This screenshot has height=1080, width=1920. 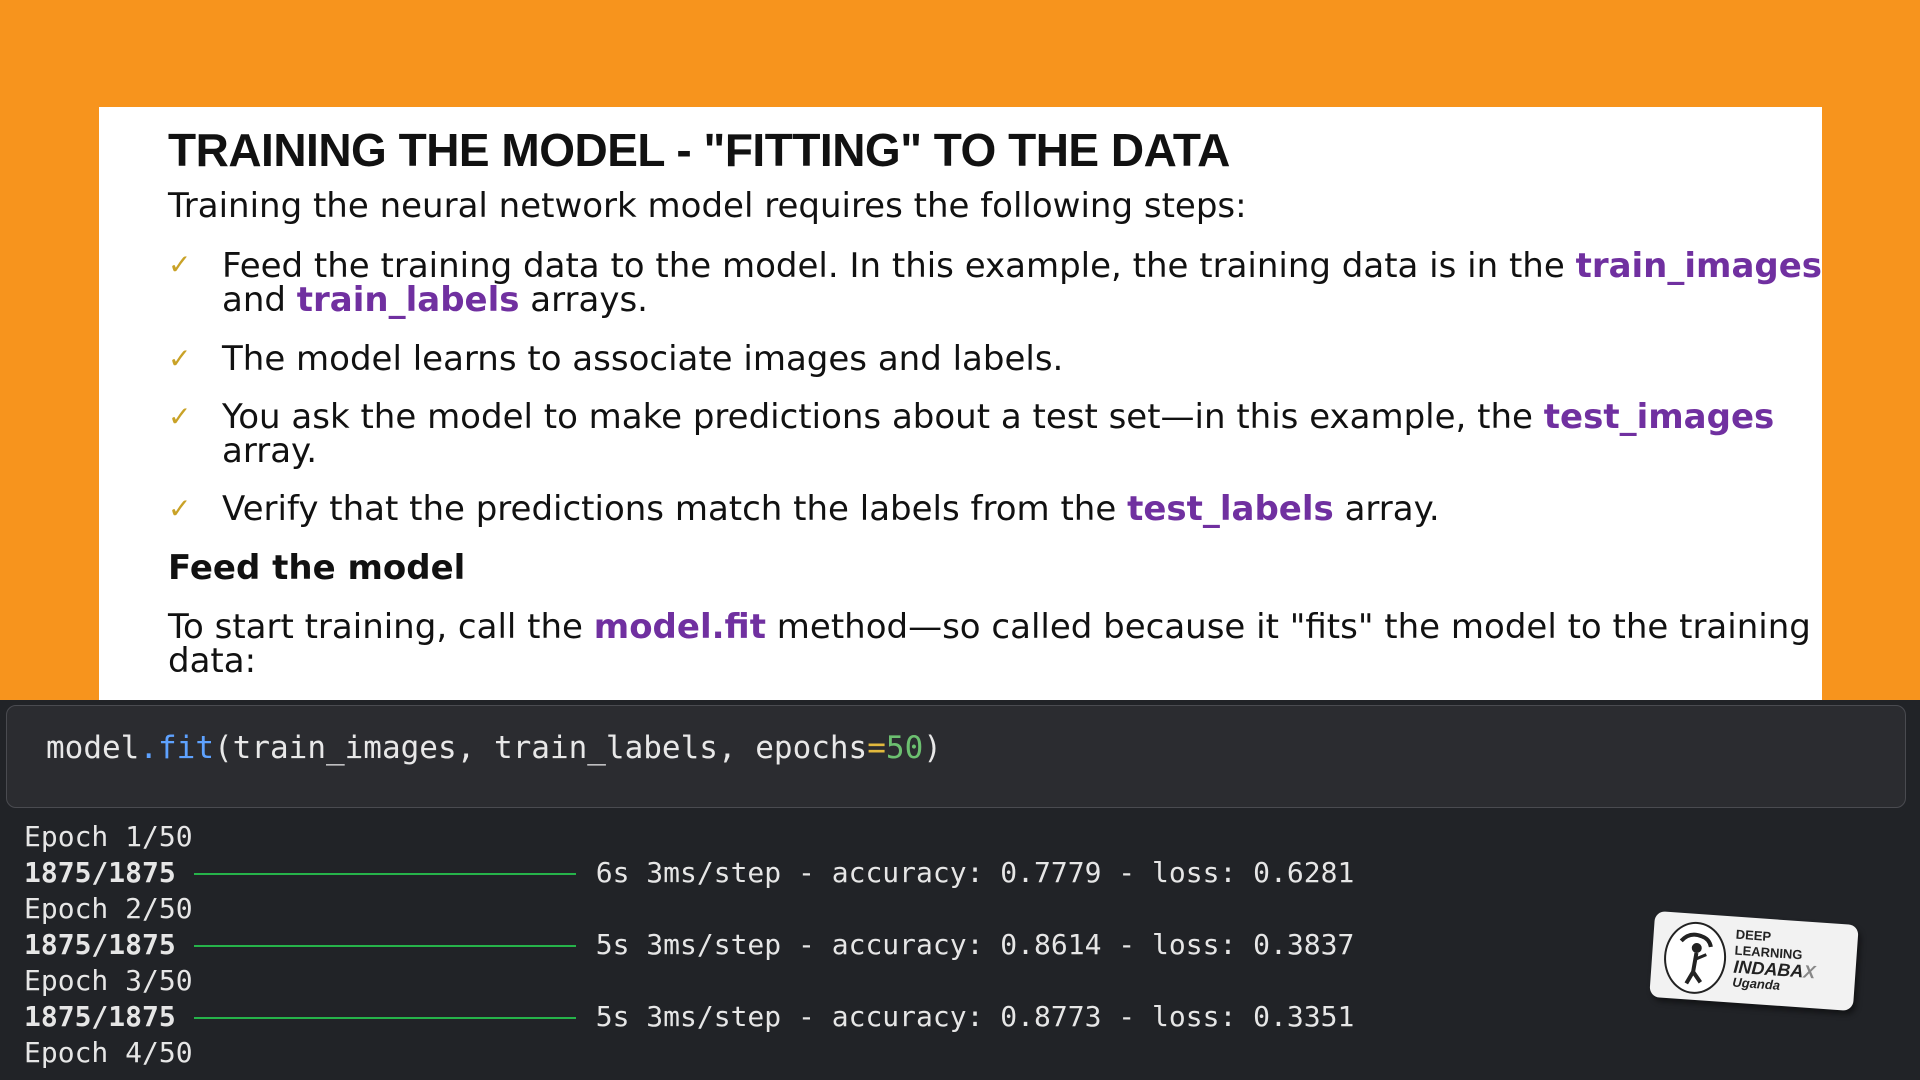 I want to click on code-close-paren: ), so click(x=932, y=748).